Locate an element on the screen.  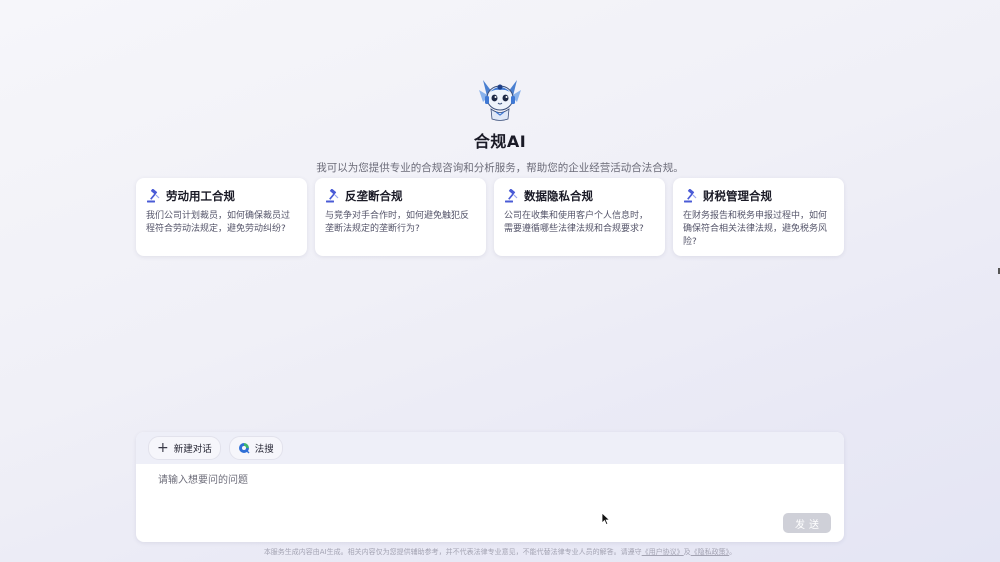
card-header: 财税管理合规 is located at coordinates (758, 196).